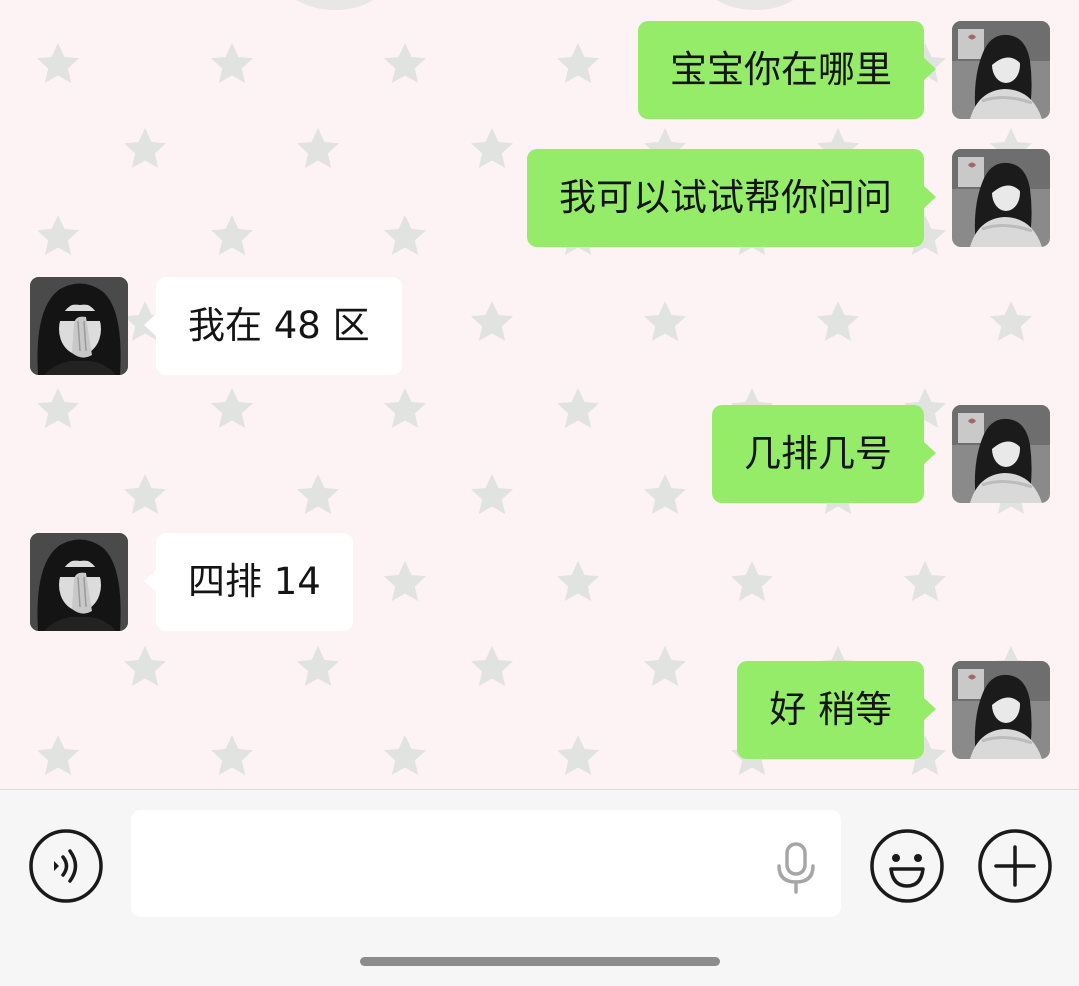 Image resolution: width=1079 pixels, height=986 pixels. What do you see at coordinates (248, 582) in the screenshot?
I see `message-bubble: 四排 14` at bounding box center [248, 582].